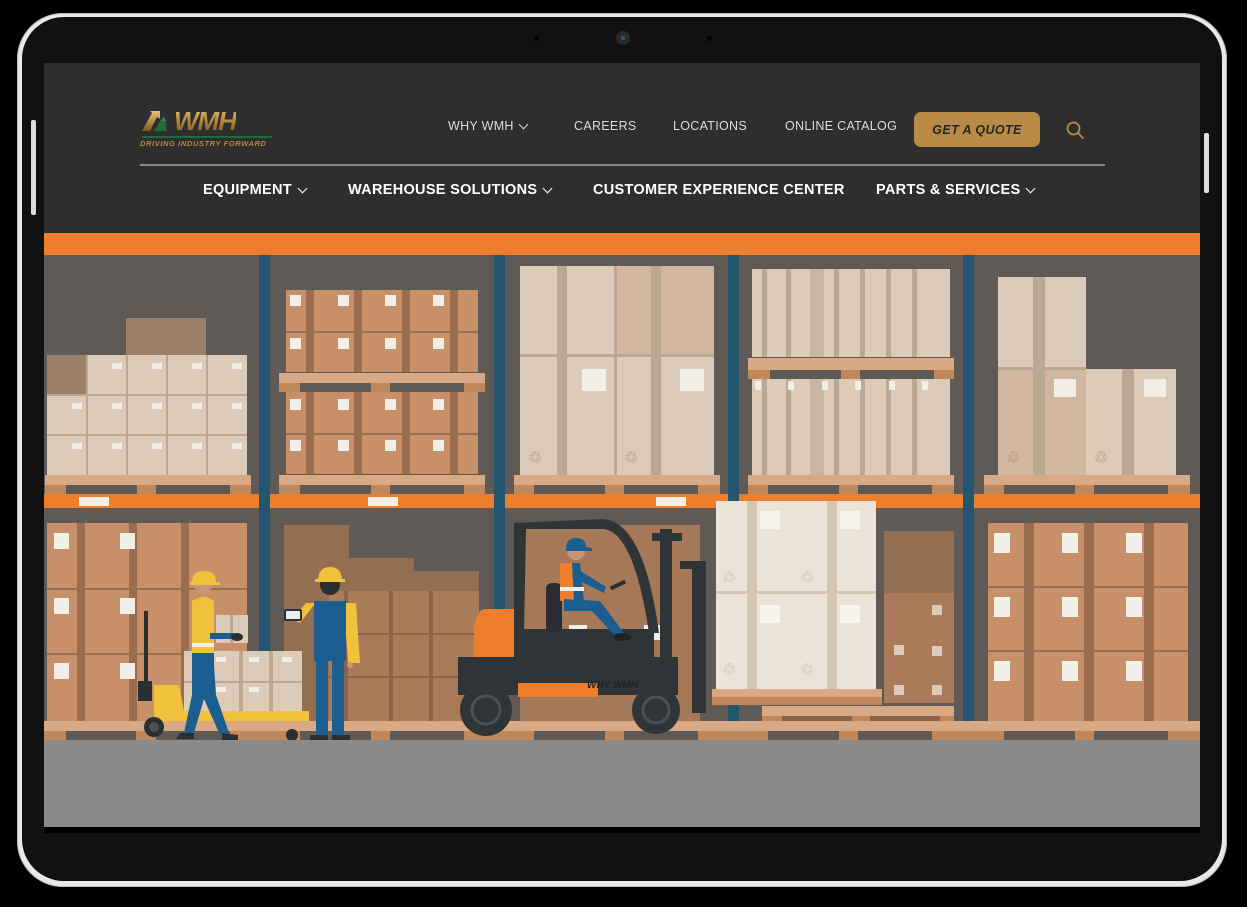 This screenshot has width=1247, height=907. I want to click on forklift-label: WHY WMH, so click(613, 685).